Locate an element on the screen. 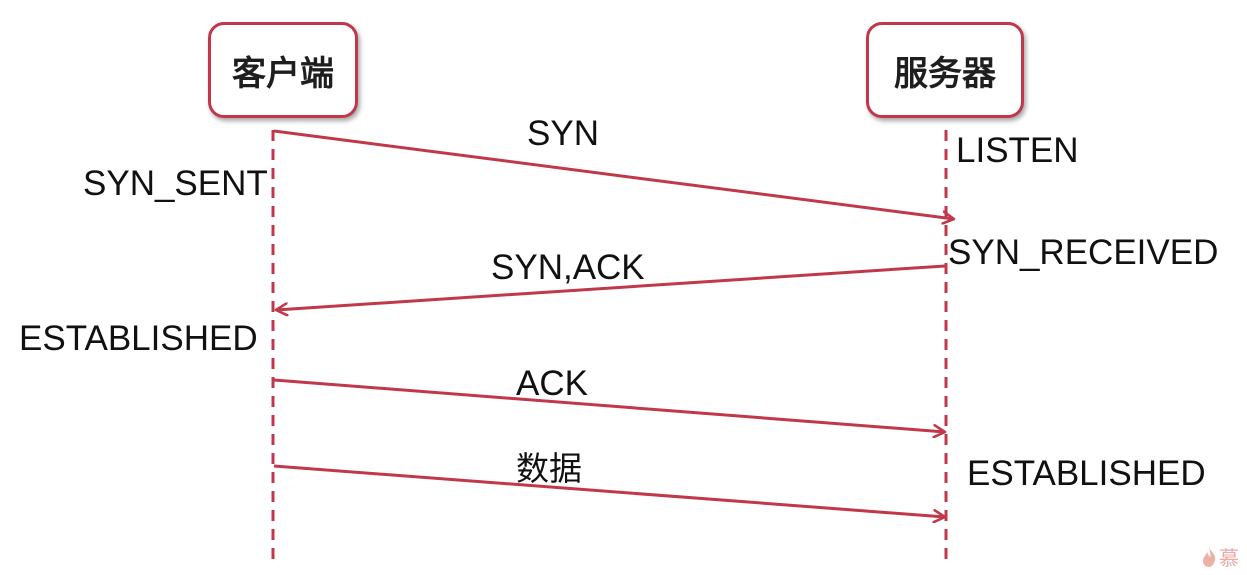  message-label-ack: ACK is located at coordinates (552, 383).